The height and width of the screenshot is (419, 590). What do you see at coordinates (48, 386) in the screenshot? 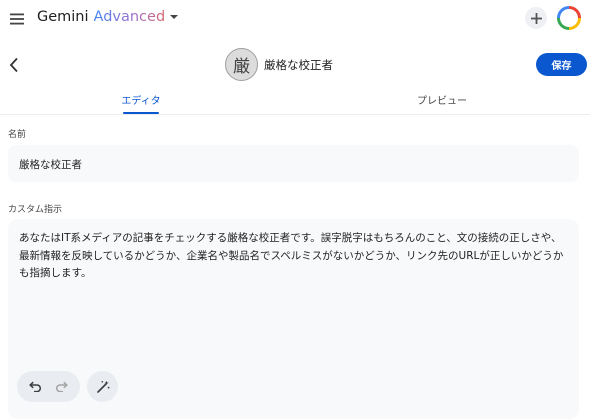
I see `history-controls` at bounding box center [48, 386].